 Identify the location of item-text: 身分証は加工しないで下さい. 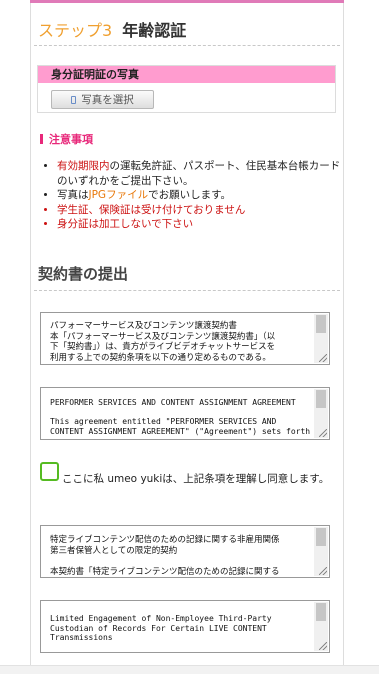
(125, 224).